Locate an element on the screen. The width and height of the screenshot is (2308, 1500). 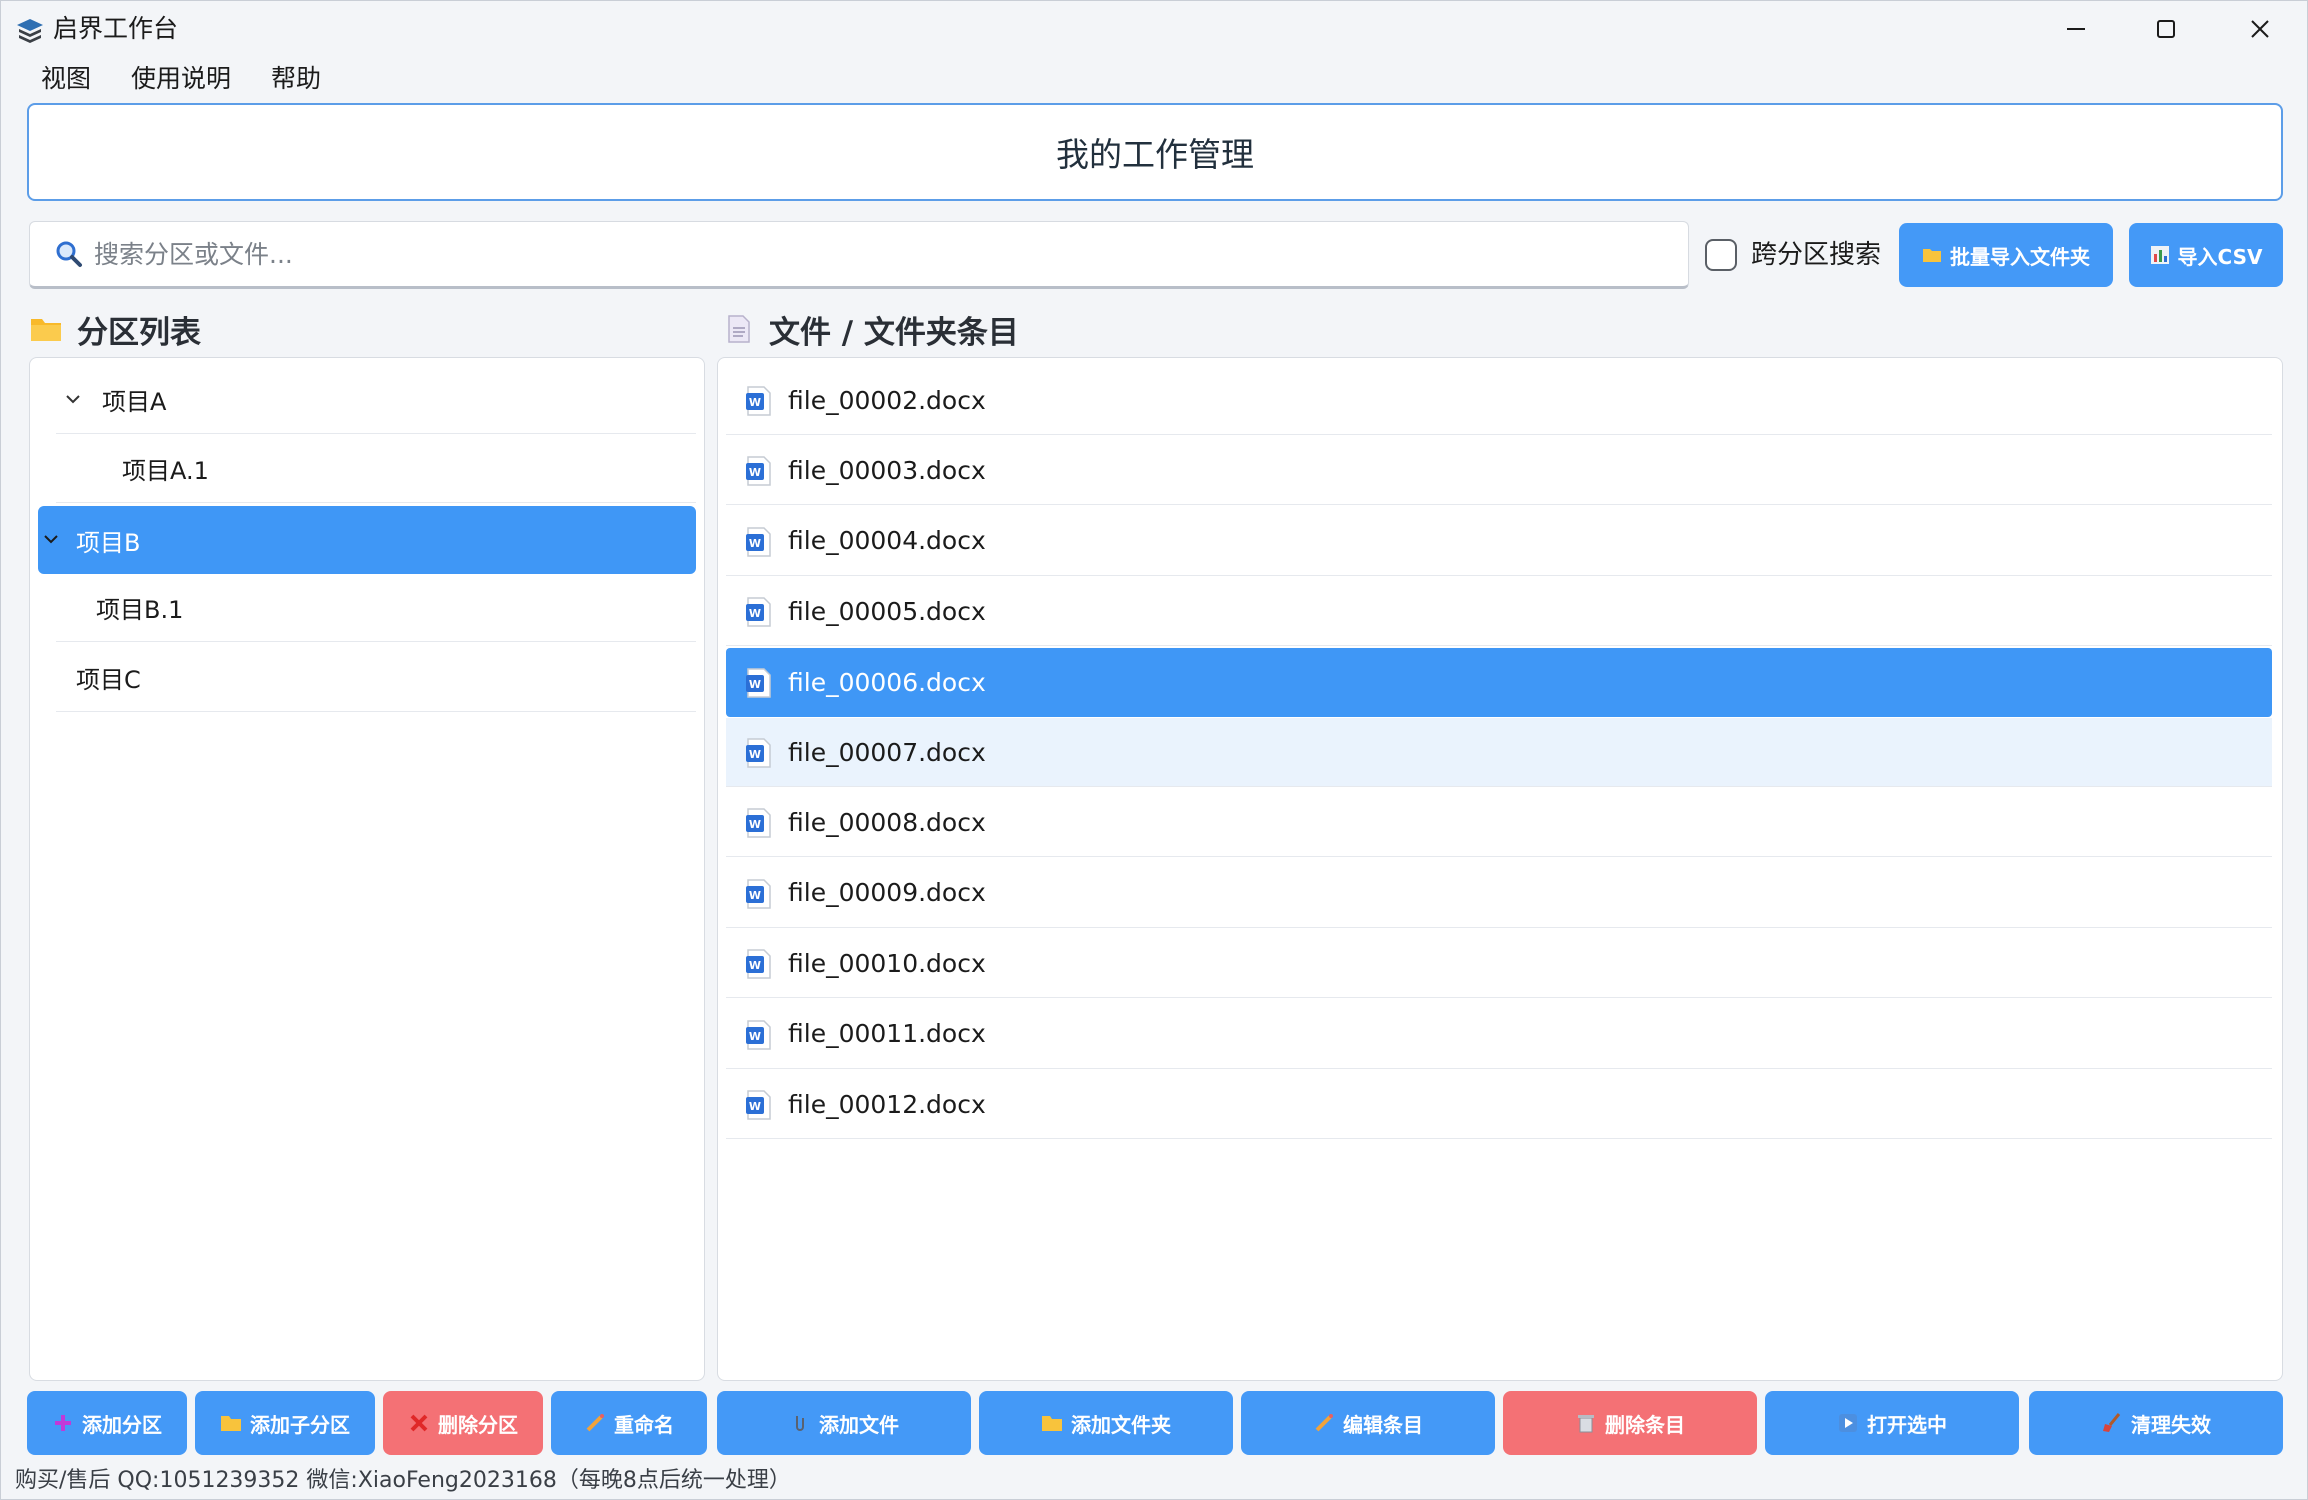
add-partition-button: 添加分区 is located at coordinates (107, 1423).